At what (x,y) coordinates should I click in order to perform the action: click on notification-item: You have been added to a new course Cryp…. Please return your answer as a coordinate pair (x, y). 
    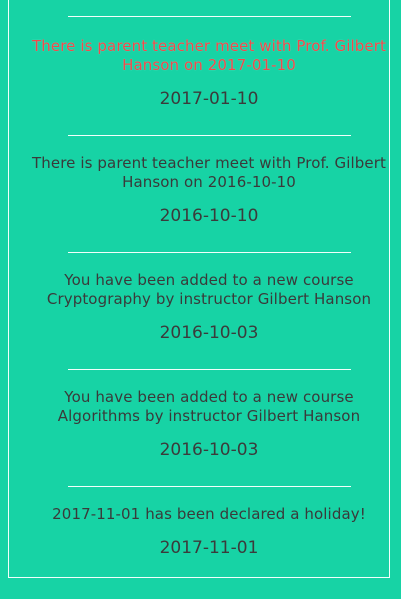
    Looking at the image, I should click on (209, 307).